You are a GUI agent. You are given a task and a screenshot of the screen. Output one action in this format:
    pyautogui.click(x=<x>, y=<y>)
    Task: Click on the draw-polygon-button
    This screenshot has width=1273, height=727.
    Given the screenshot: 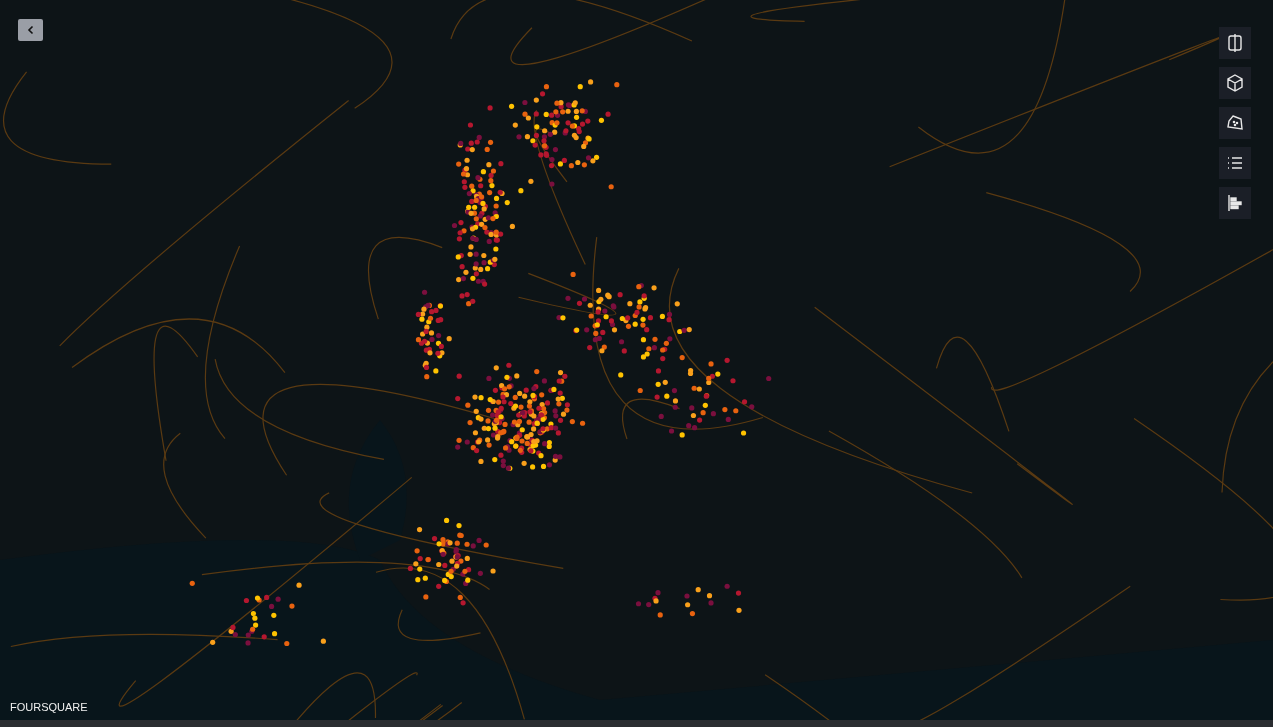 What is the action you would take?
    pyautogui.click(x=1235, y=123)
    